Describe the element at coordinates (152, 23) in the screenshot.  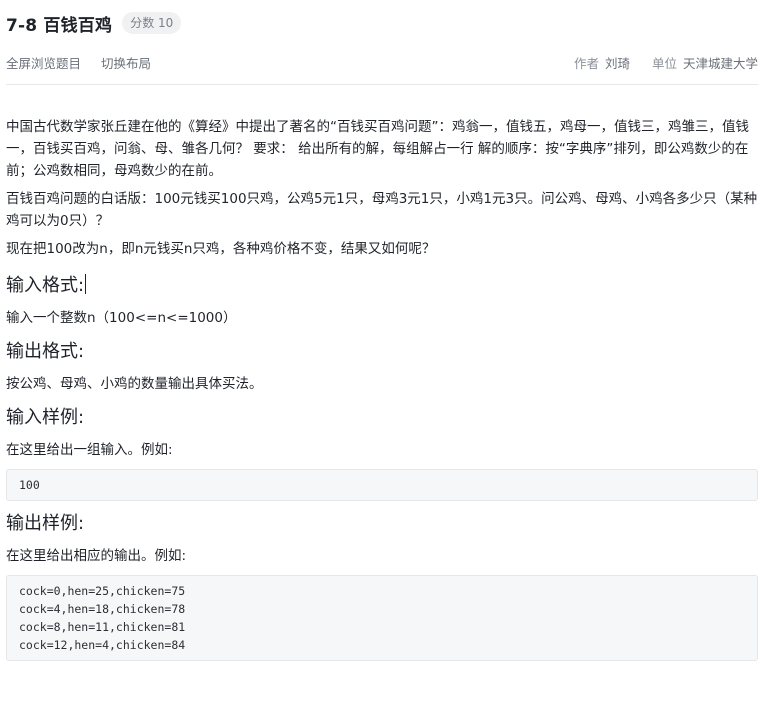
I see `score-badge: 分数 10` at that location.